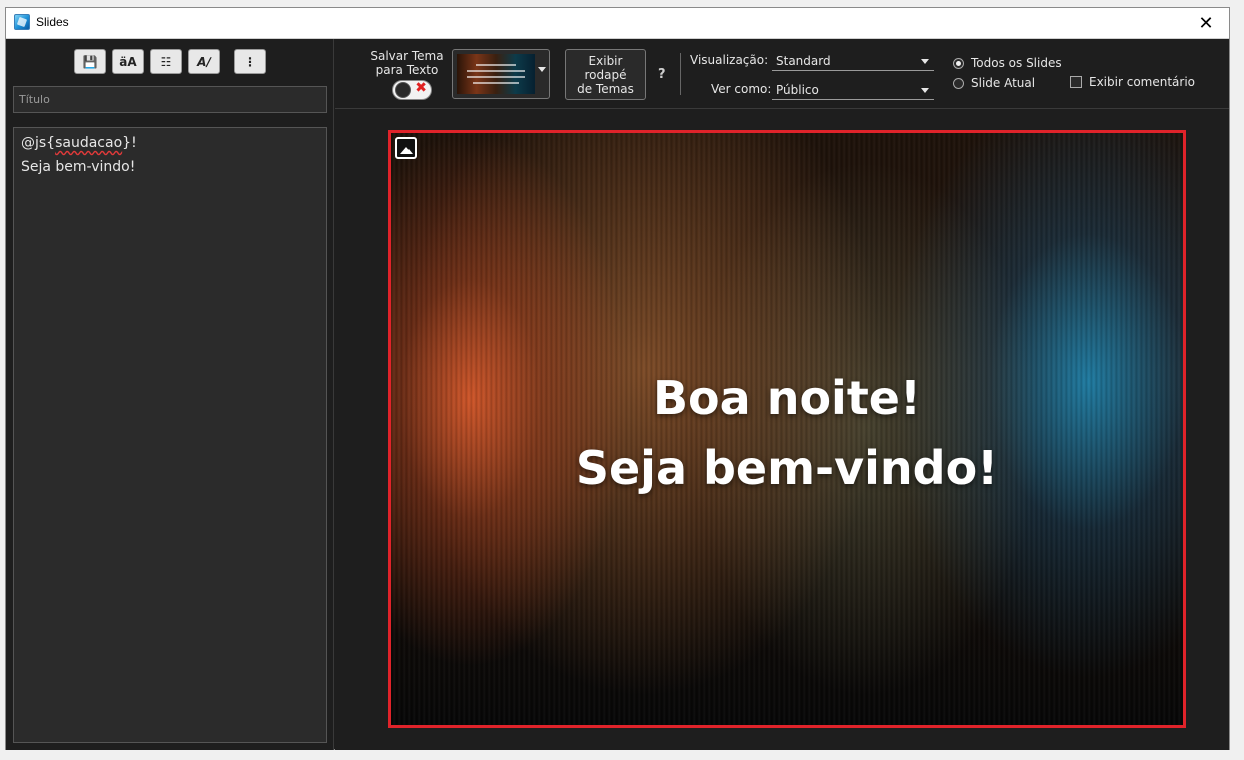  I want to click on more-options-button: ⋮, so click(250, 61).